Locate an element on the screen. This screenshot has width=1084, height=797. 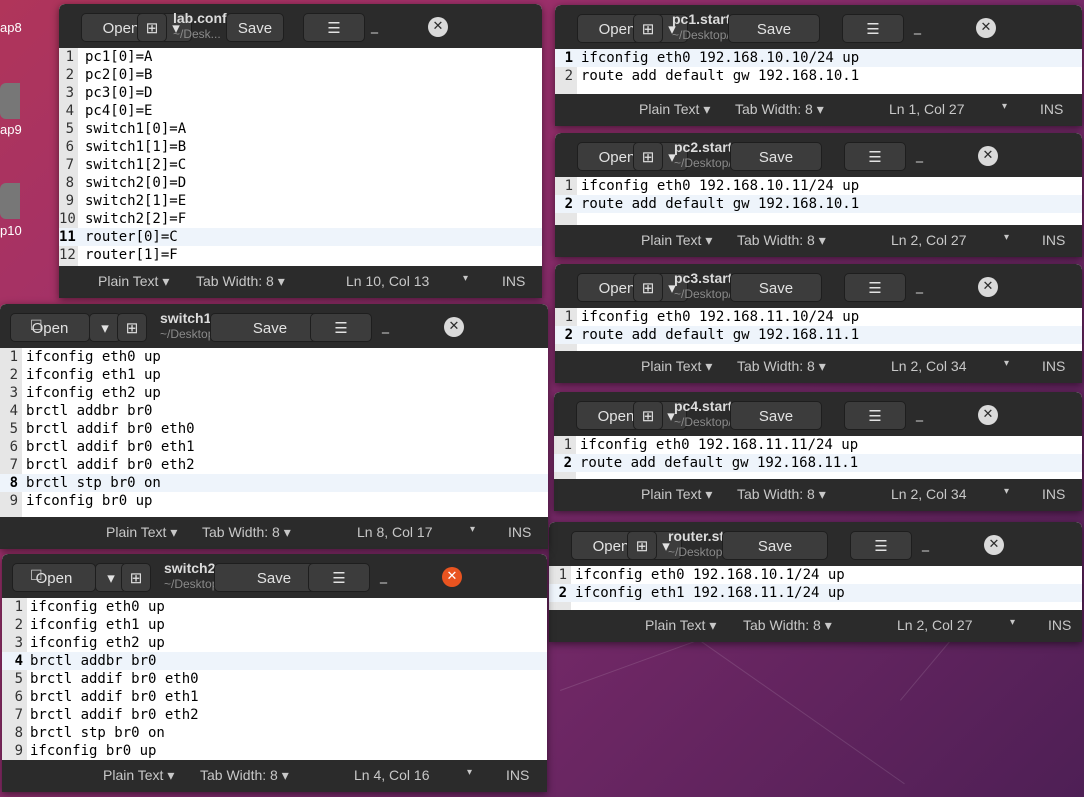
code-line: 3 ifconfig eth2 up is located at coordinates (274, 643).